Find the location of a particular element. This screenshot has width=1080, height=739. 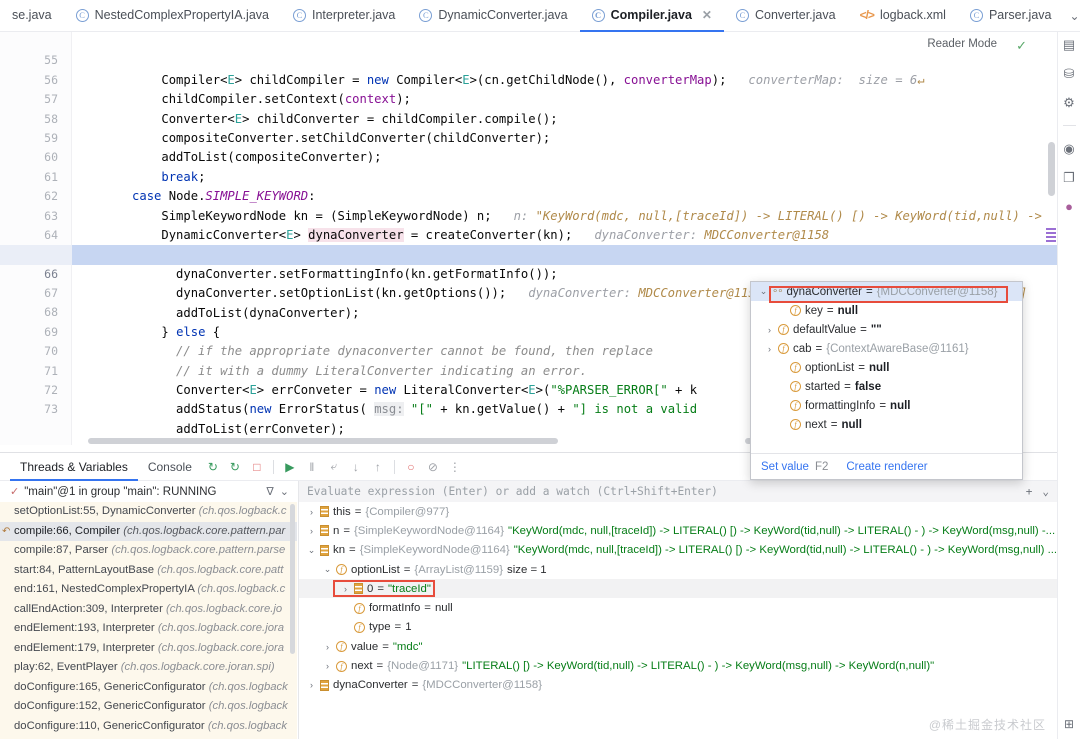

close-icon: ✕ is located at coordinates (707, 15).